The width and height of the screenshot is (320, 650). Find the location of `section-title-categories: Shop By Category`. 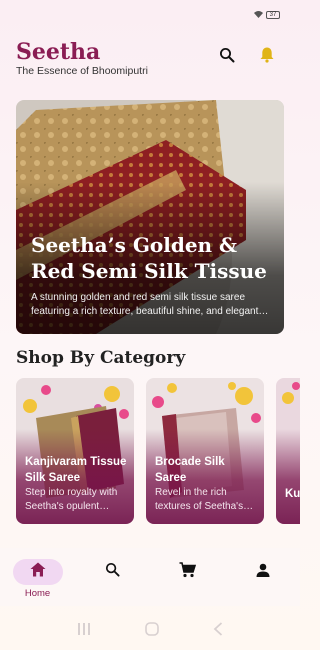

section-title-categories: Shop By Category is located at coordinates (101, 358).